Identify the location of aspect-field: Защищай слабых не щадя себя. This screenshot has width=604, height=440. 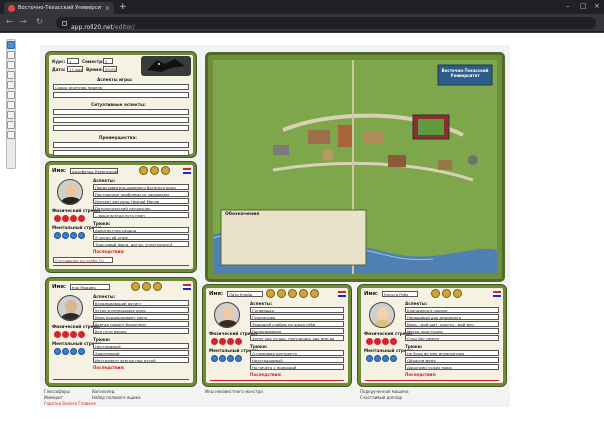
(297, 324).